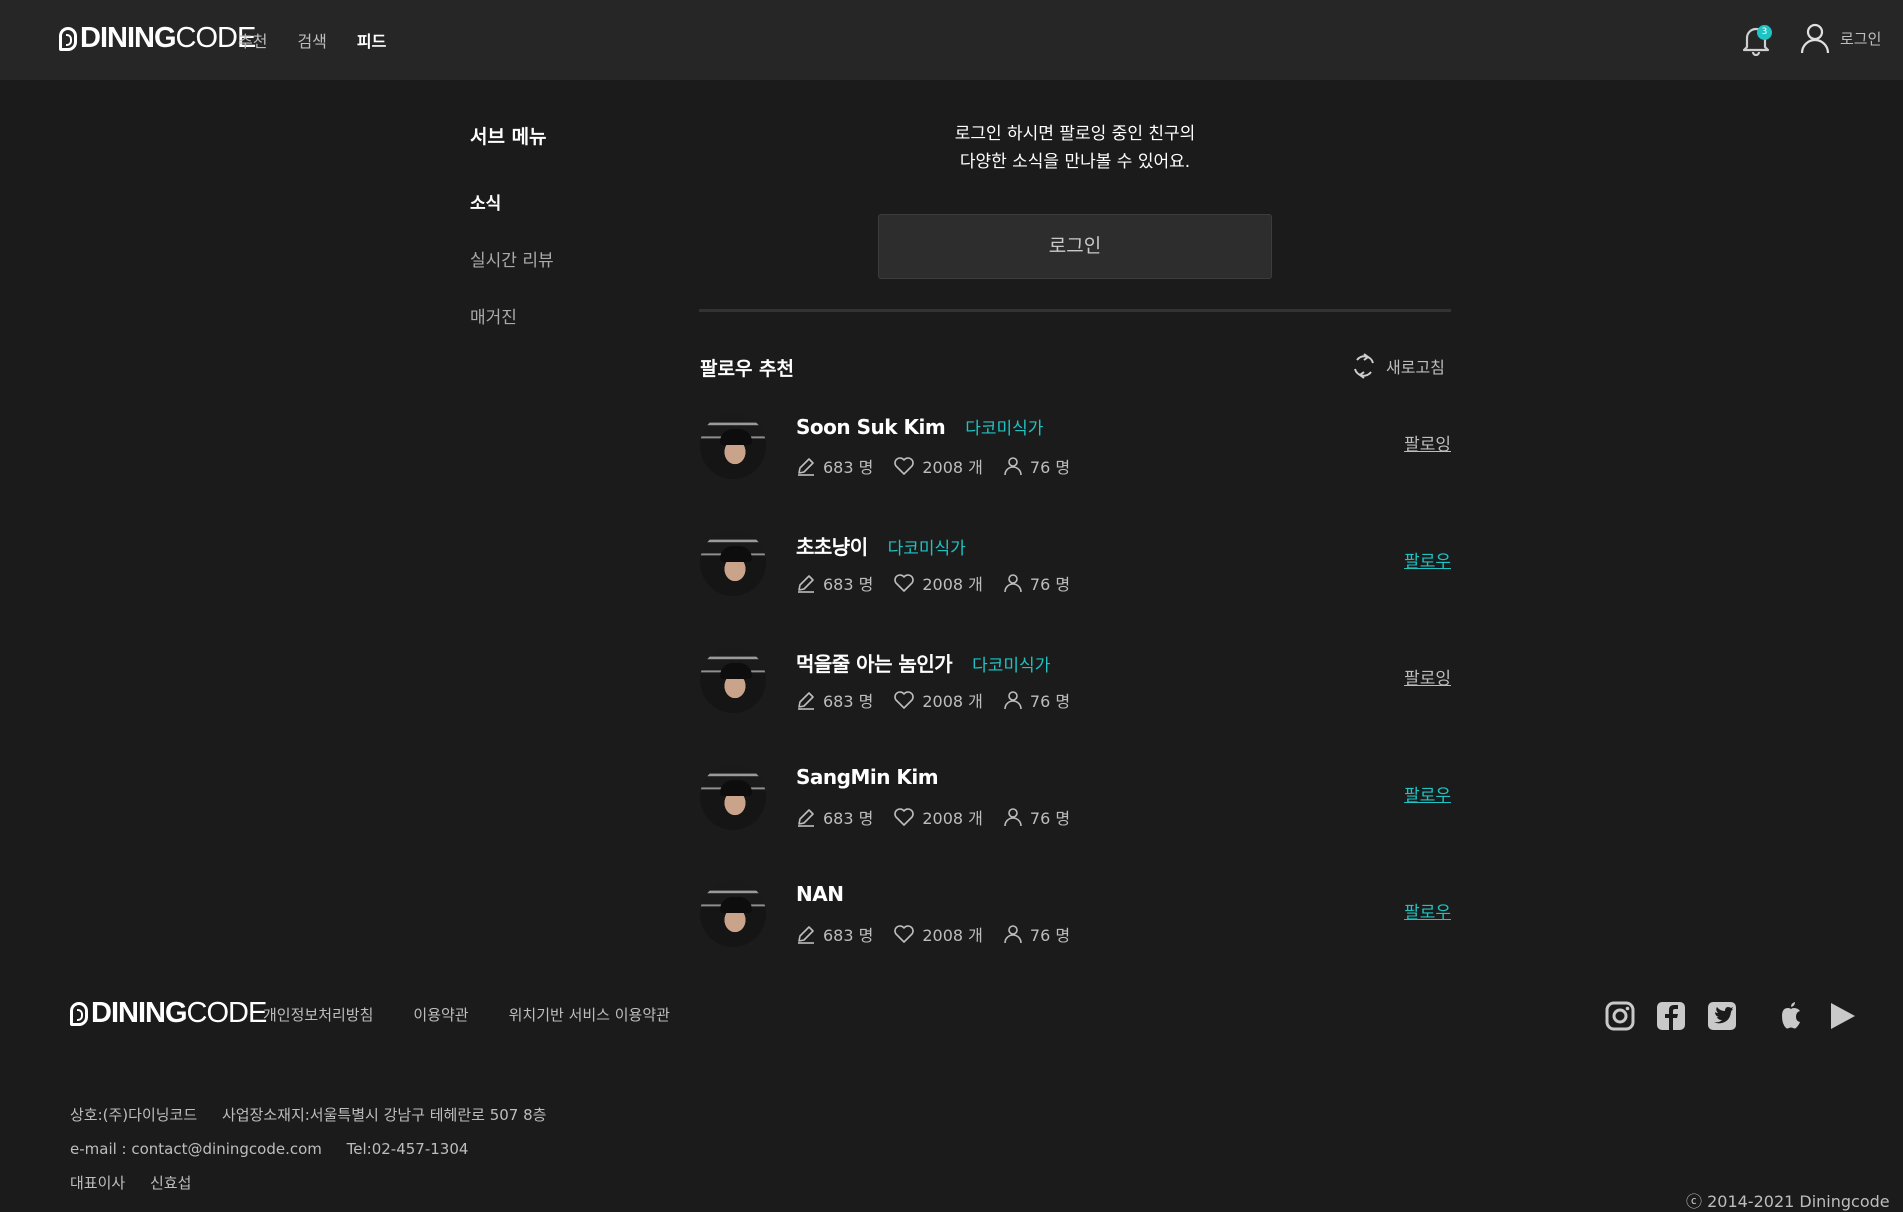 The height and width of the screenshot is (1212, 1903). What do you see at coordinates (440, 1014) in the screenshot?
I see `footer-link-terms: 이용약관` at bounding box center [440, 1014].